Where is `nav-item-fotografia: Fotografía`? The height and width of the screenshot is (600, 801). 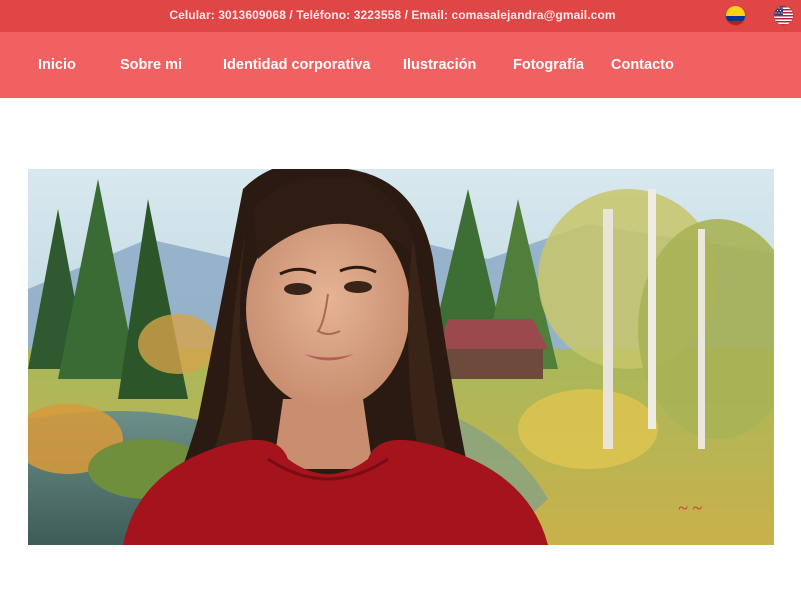 nav-item-fotografia: Fotografía is located at coordinates (548, 65).